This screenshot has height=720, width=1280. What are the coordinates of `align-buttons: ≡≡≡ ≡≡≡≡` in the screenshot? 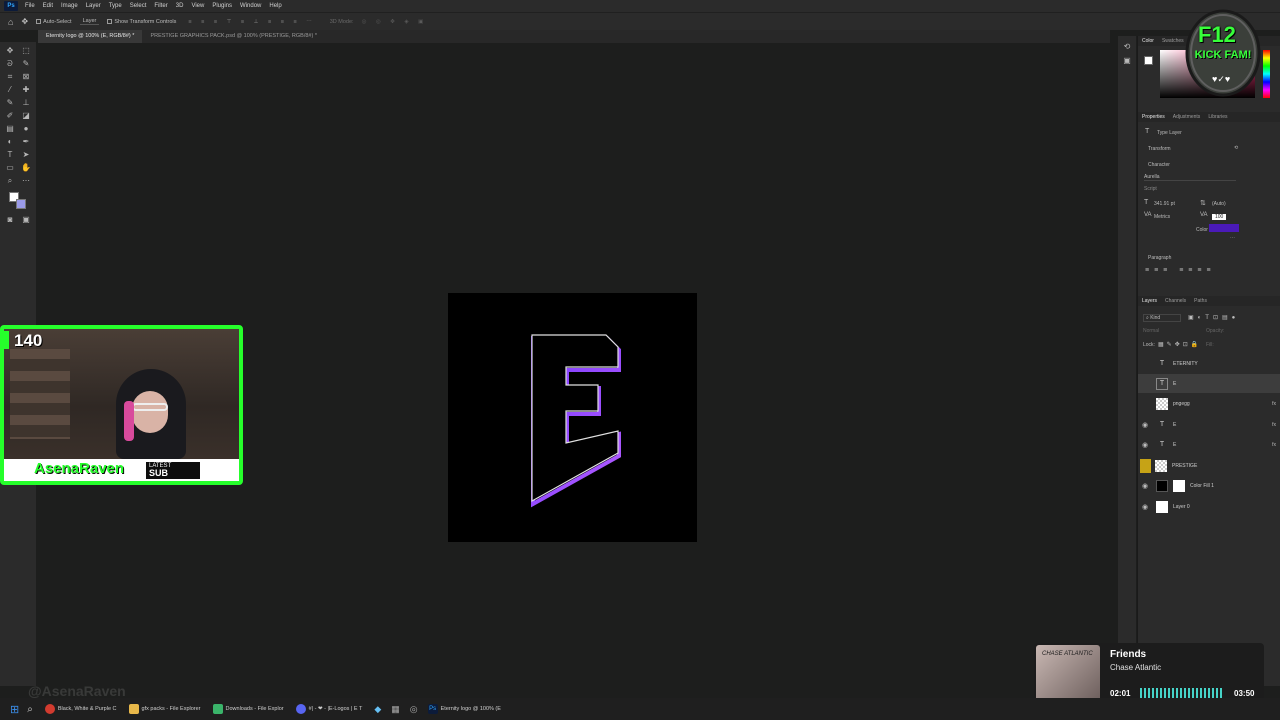 It's located at (1180, 270).